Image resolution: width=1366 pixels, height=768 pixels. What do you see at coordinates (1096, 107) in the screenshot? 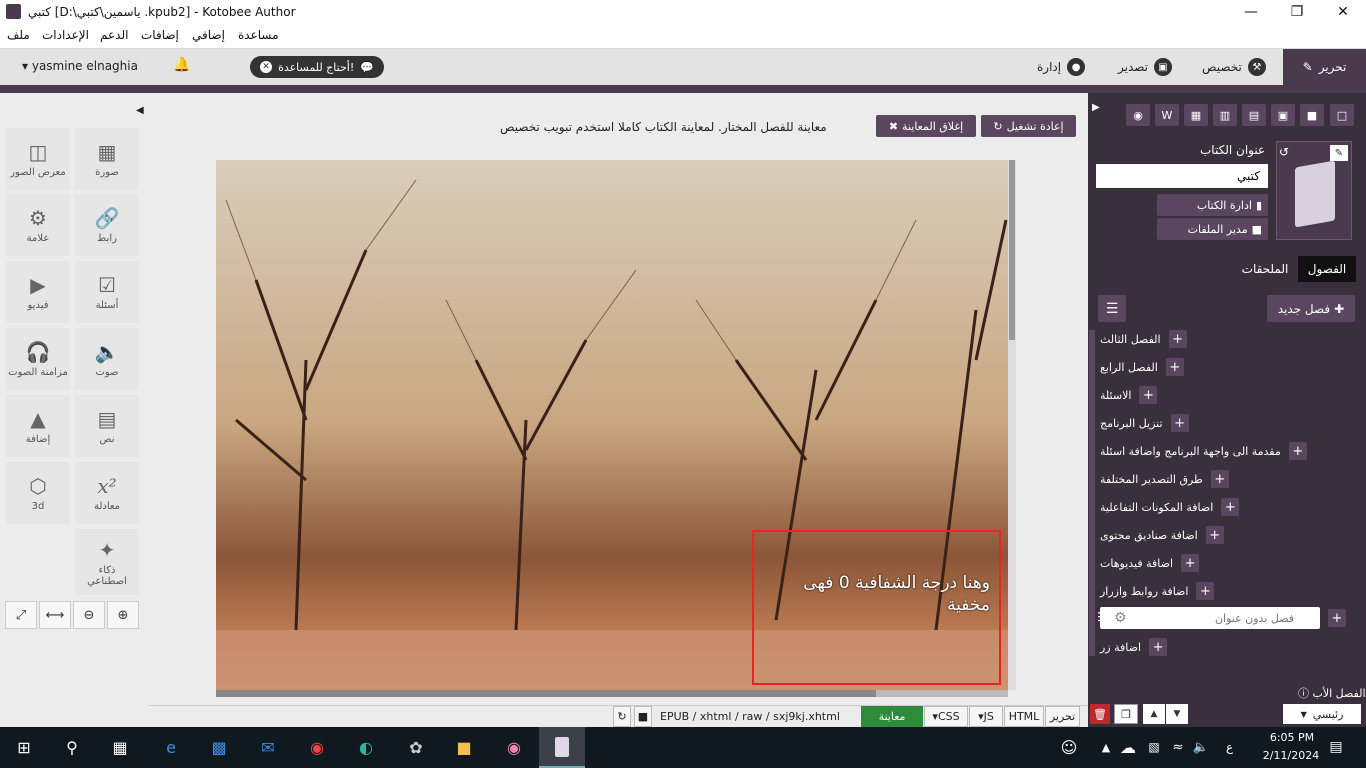
I see `panel-arrow-icon: ▶` at bounding box center [1096, 107].